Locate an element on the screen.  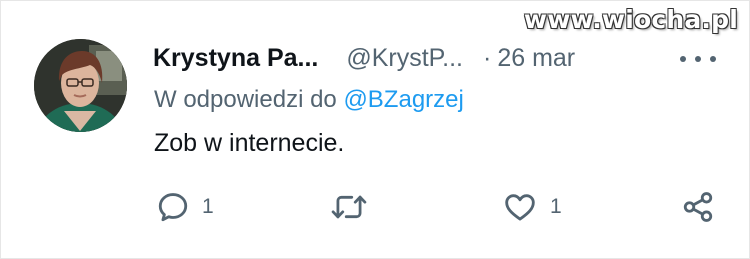
like-count: 1 is located at coordinates (556, 206).